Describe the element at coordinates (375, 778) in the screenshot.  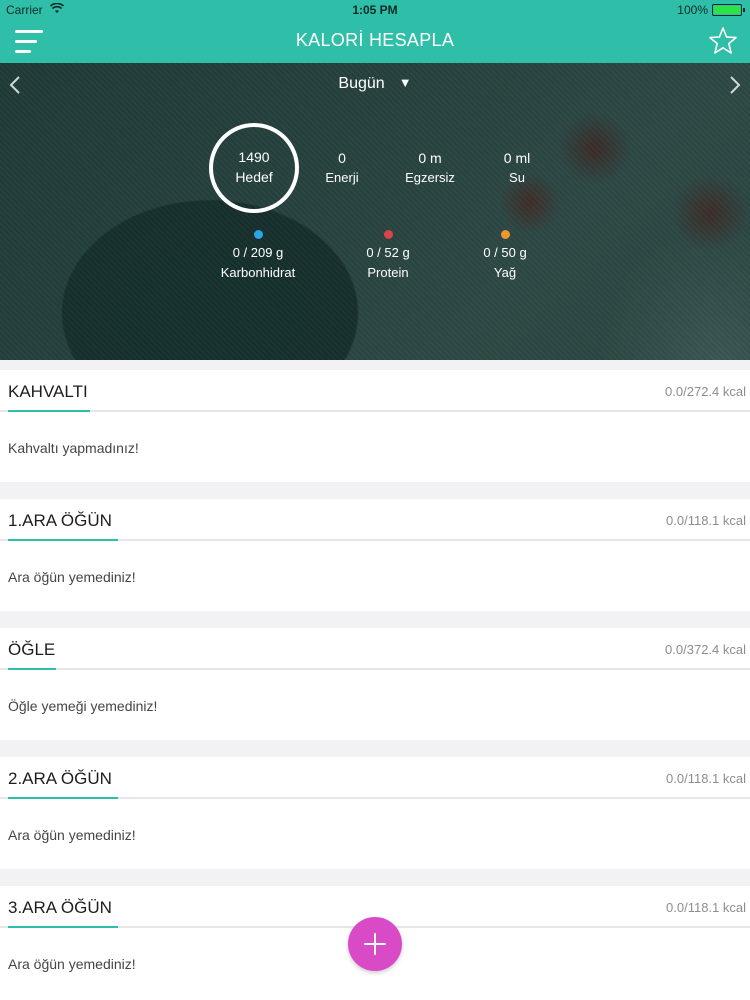
I see `meal-header: 2.ARA ÖĞÜN 0.0/118.1 kcal` at that location.